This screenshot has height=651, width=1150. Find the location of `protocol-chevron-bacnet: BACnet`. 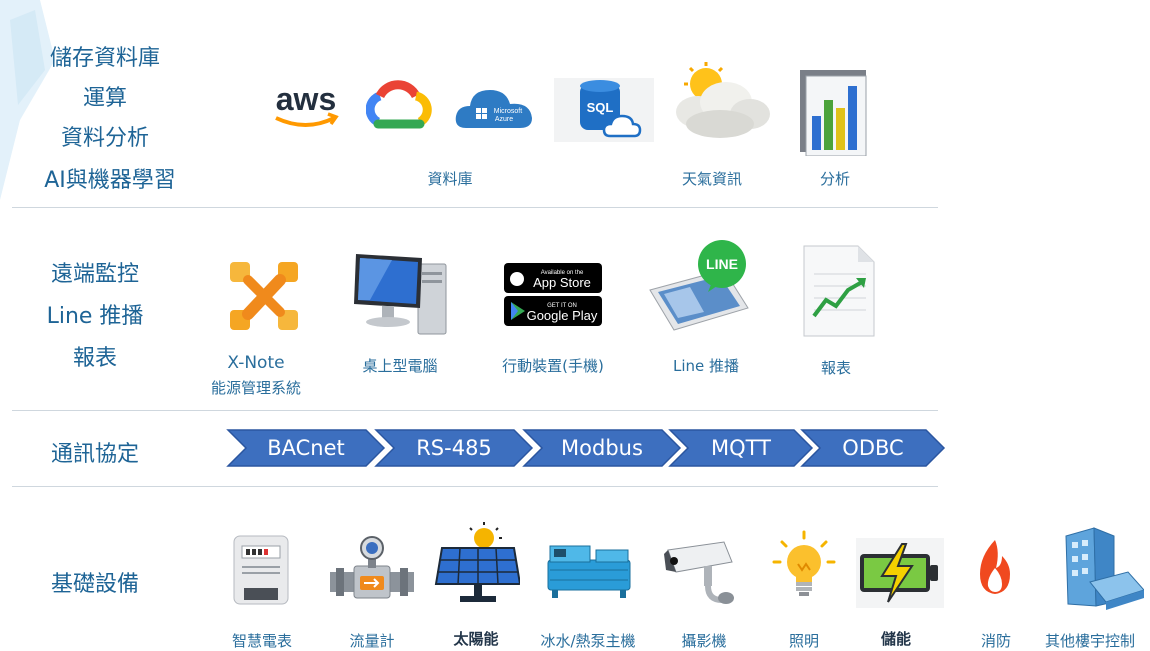

protocol-chevron-bacnet: BACnet is located at coordinates (306, 448).